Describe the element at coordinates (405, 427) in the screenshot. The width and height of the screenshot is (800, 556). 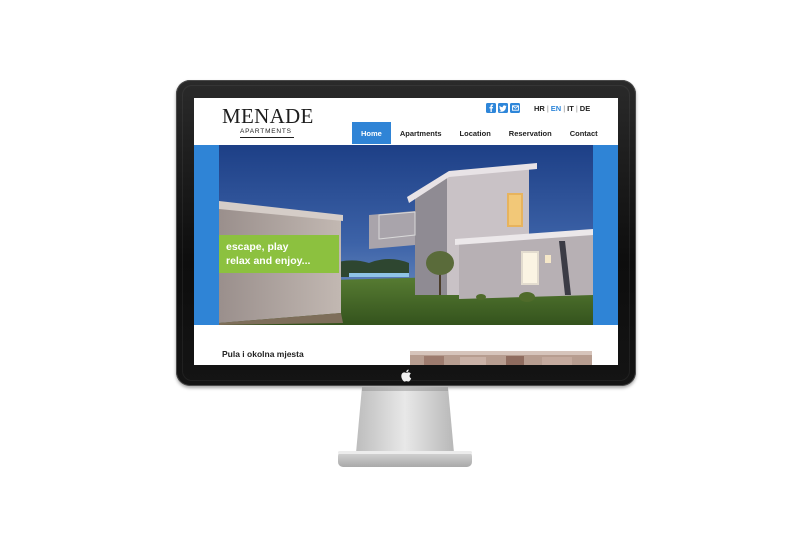
I see `monitor-stand` at that location.